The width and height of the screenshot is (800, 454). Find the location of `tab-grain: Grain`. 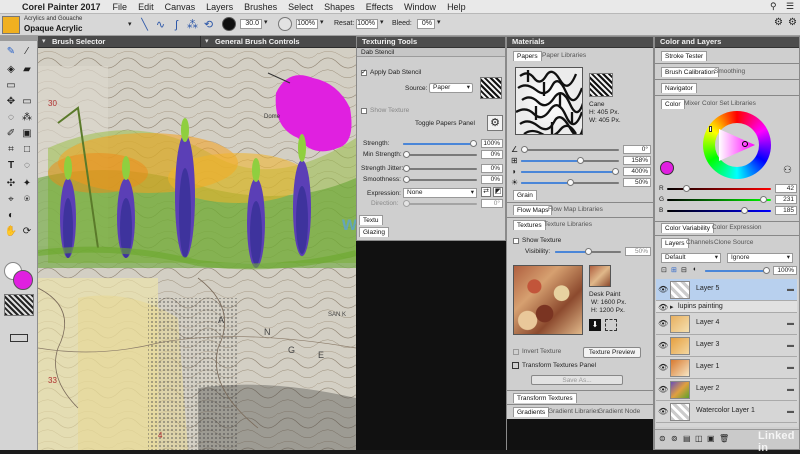

tab-grain: Grain is located at coordinates (525, 195).